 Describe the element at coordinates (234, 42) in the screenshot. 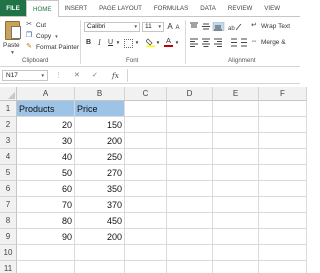

I see `decrease-indent-icon` at that location.